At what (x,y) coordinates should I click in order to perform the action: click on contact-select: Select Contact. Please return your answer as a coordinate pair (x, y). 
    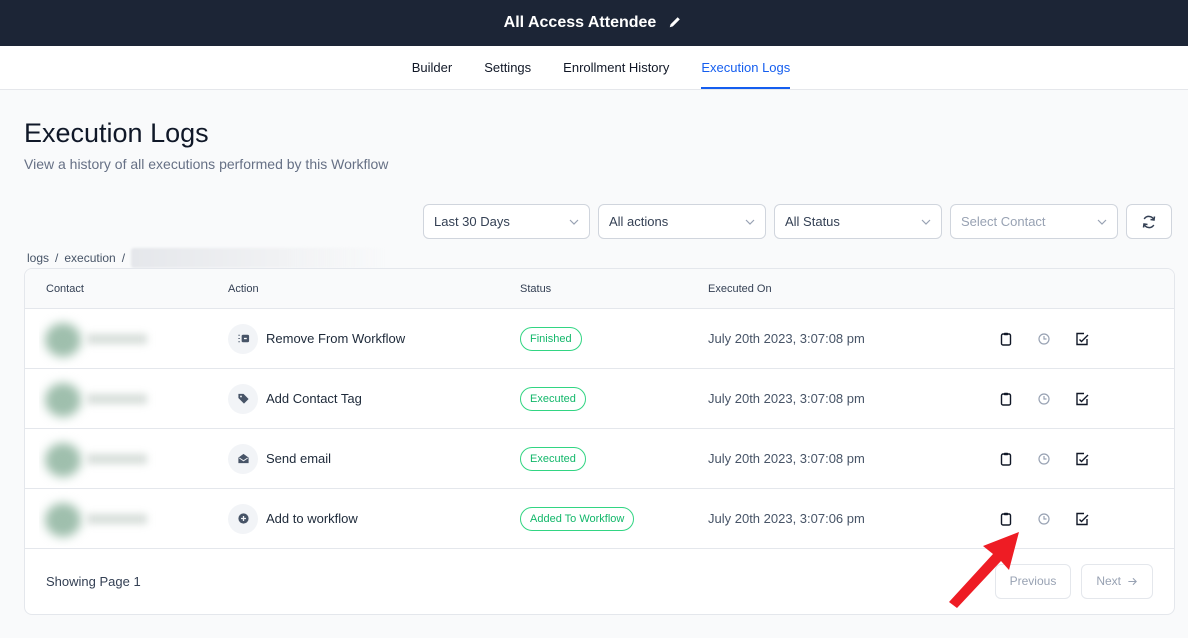
    Looking at the image, I should click on (1034, 221).